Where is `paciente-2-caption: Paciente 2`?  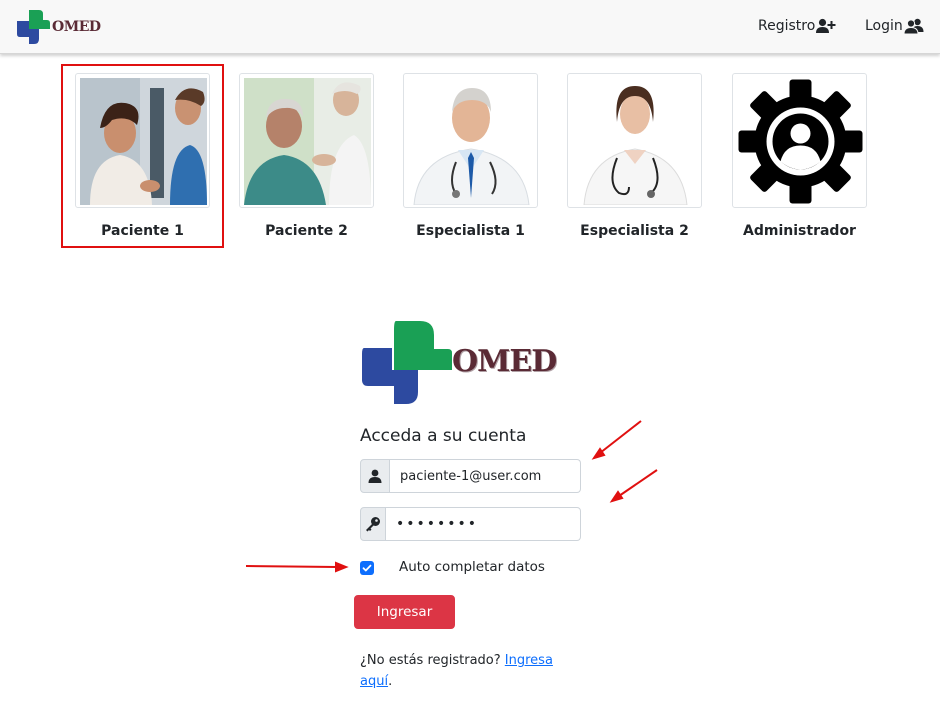
paciente-2-caption: Paciente 2 is located at coordinates (306, 231).